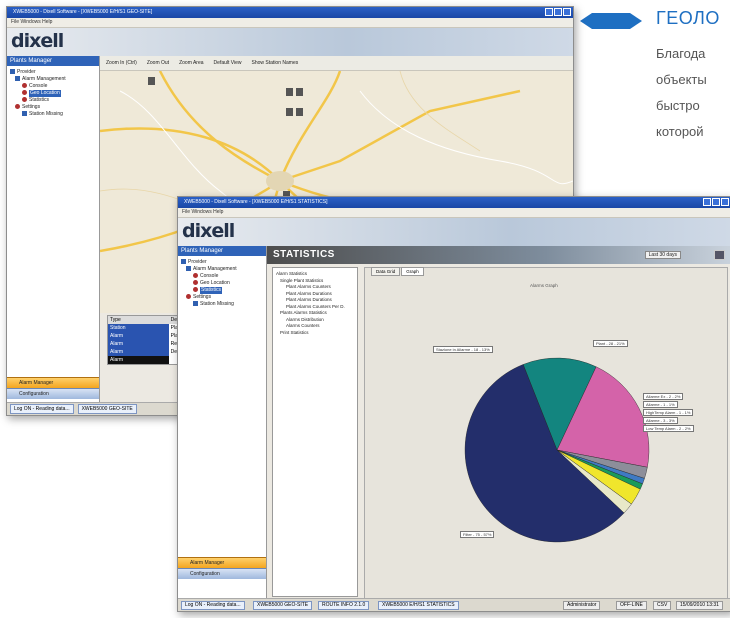  Describe the element at coordinates (650, 88) in the screenshot. I see `promo-block: ГЕОЛО Благода объекты быстро которой` at that location.